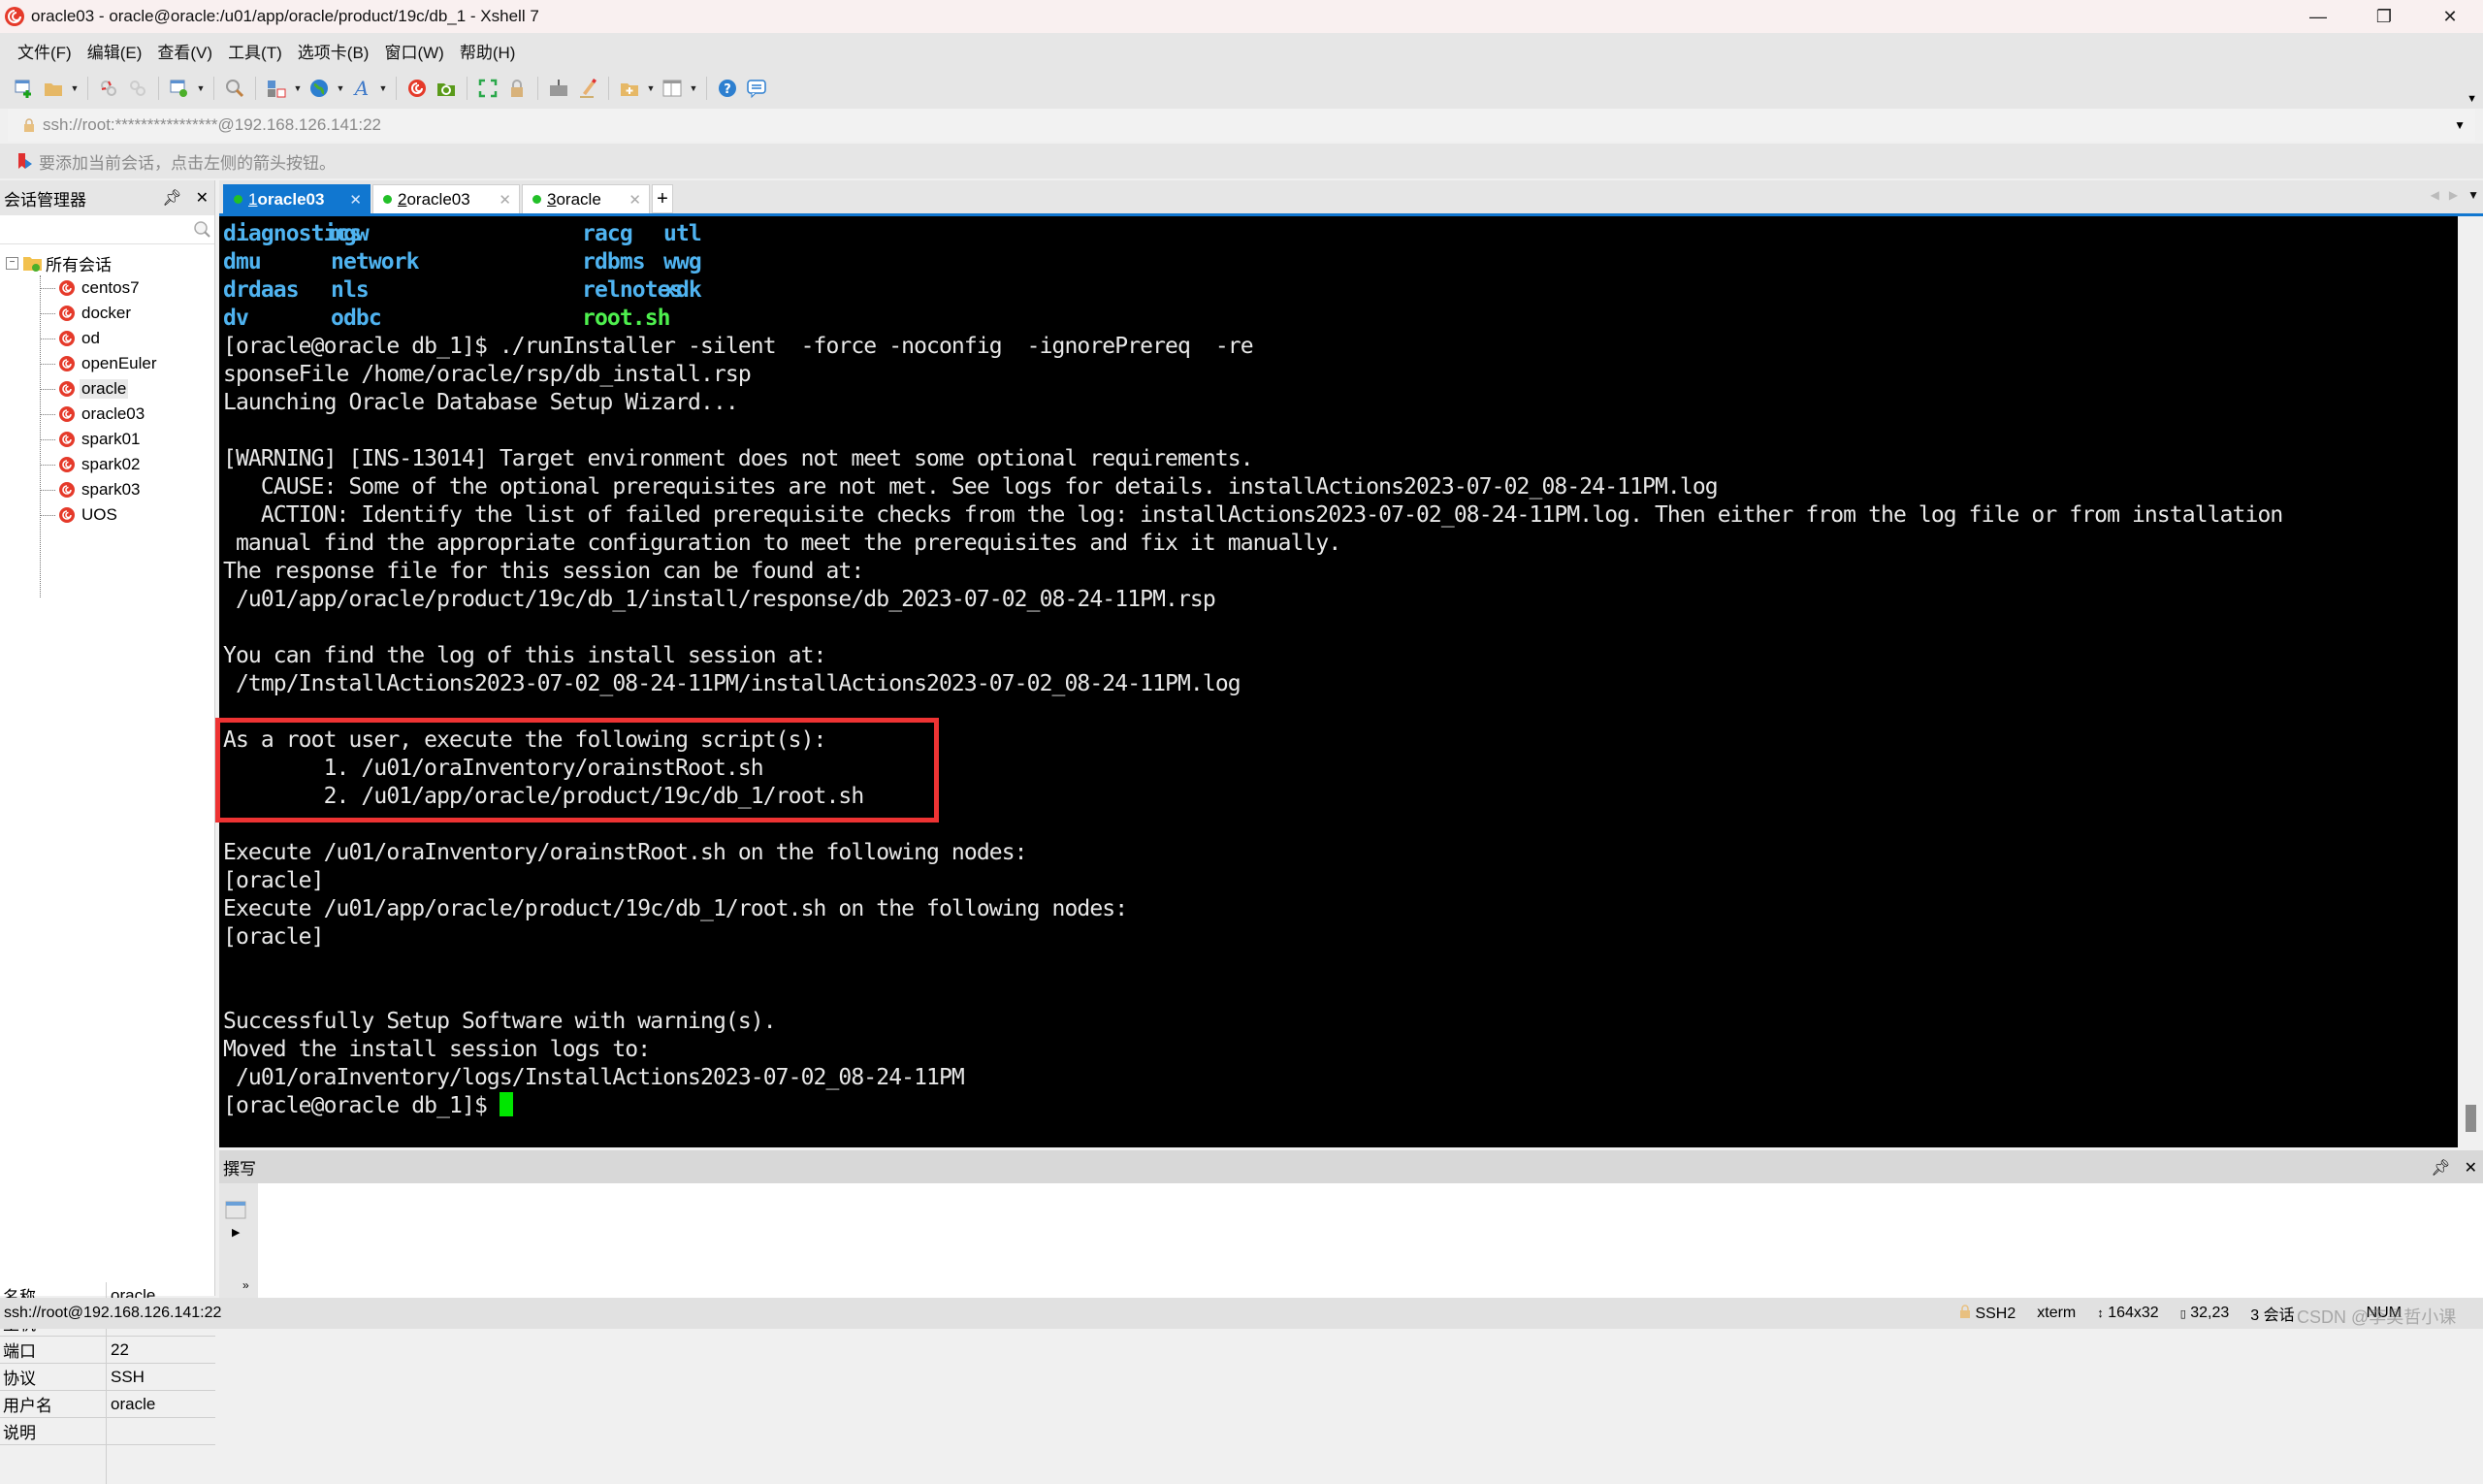 This screenshot has width=2483, height=1484. What do you see at coordinates (2210, 1313) in the screenshot?
I see `status-cursor-text: 32,23` at bounding box center [2210, 1313].